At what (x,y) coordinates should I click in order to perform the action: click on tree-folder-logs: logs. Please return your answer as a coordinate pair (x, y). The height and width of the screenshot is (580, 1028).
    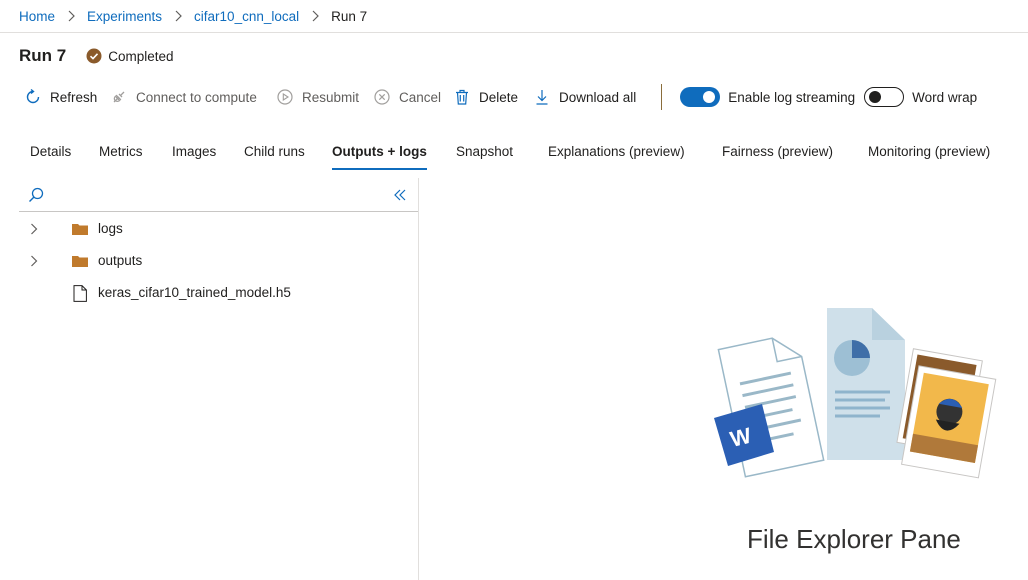
    Looking at the image, I should click on (218, 229).